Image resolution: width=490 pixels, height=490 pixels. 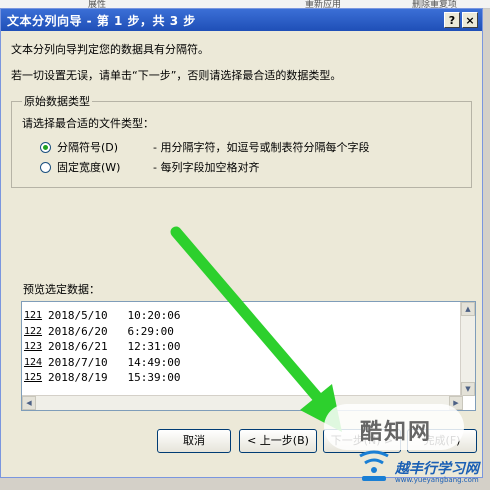 I want to click on watermark-url: www.yueyangbang.com, so click(x=437, y=480).